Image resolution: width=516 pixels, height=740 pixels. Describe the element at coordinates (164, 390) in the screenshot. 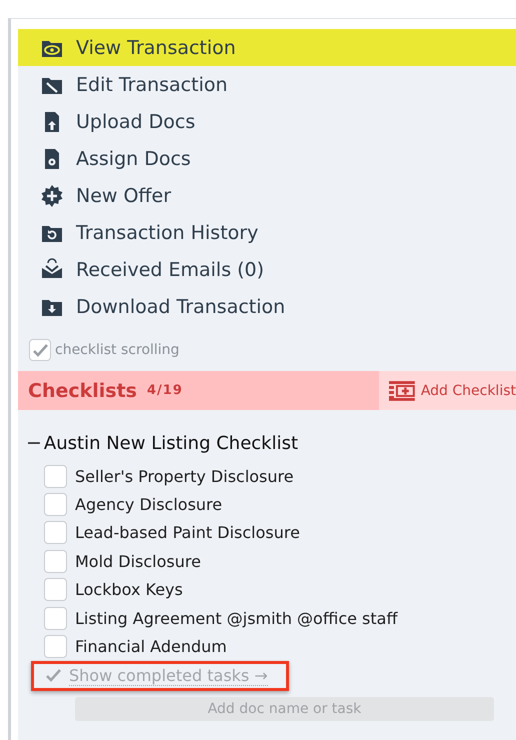

I see `count-label: 4/19` at that location.